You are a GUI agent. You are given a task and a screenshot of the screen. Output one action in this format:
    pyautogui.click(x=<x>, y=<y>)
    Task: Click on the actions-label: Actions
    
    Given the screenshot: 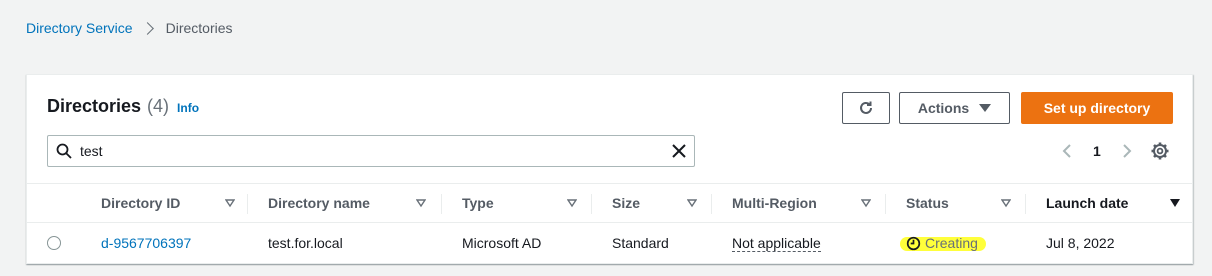 What is the action you would take?
    pyautogui.click(x=943, y=108)
    